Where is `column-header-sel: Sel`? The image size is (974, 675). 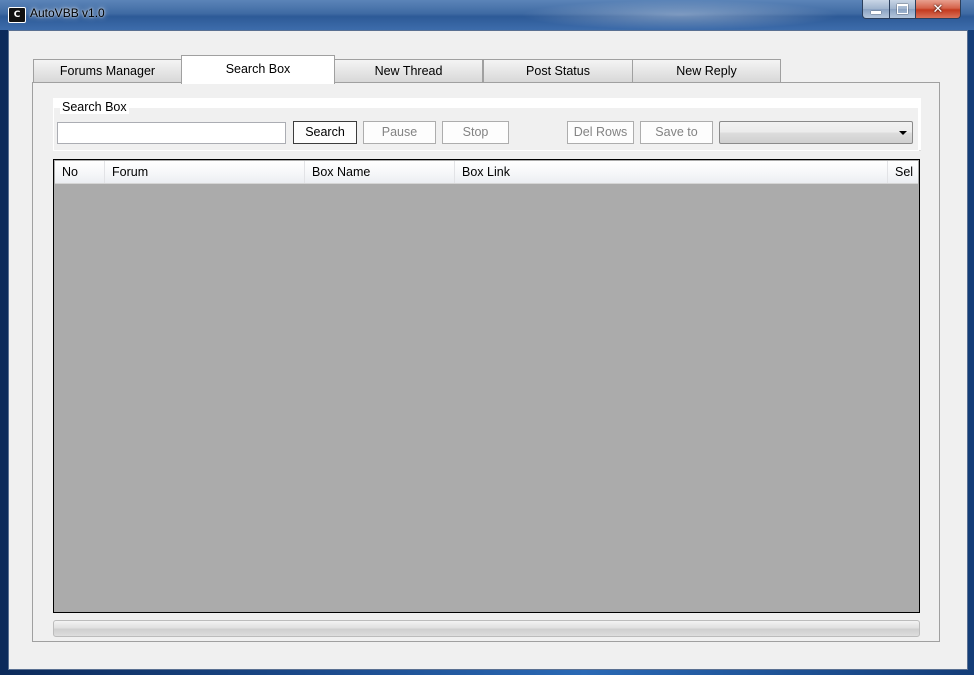
column-header-sel: Sel is located at coordinates (903, 172).